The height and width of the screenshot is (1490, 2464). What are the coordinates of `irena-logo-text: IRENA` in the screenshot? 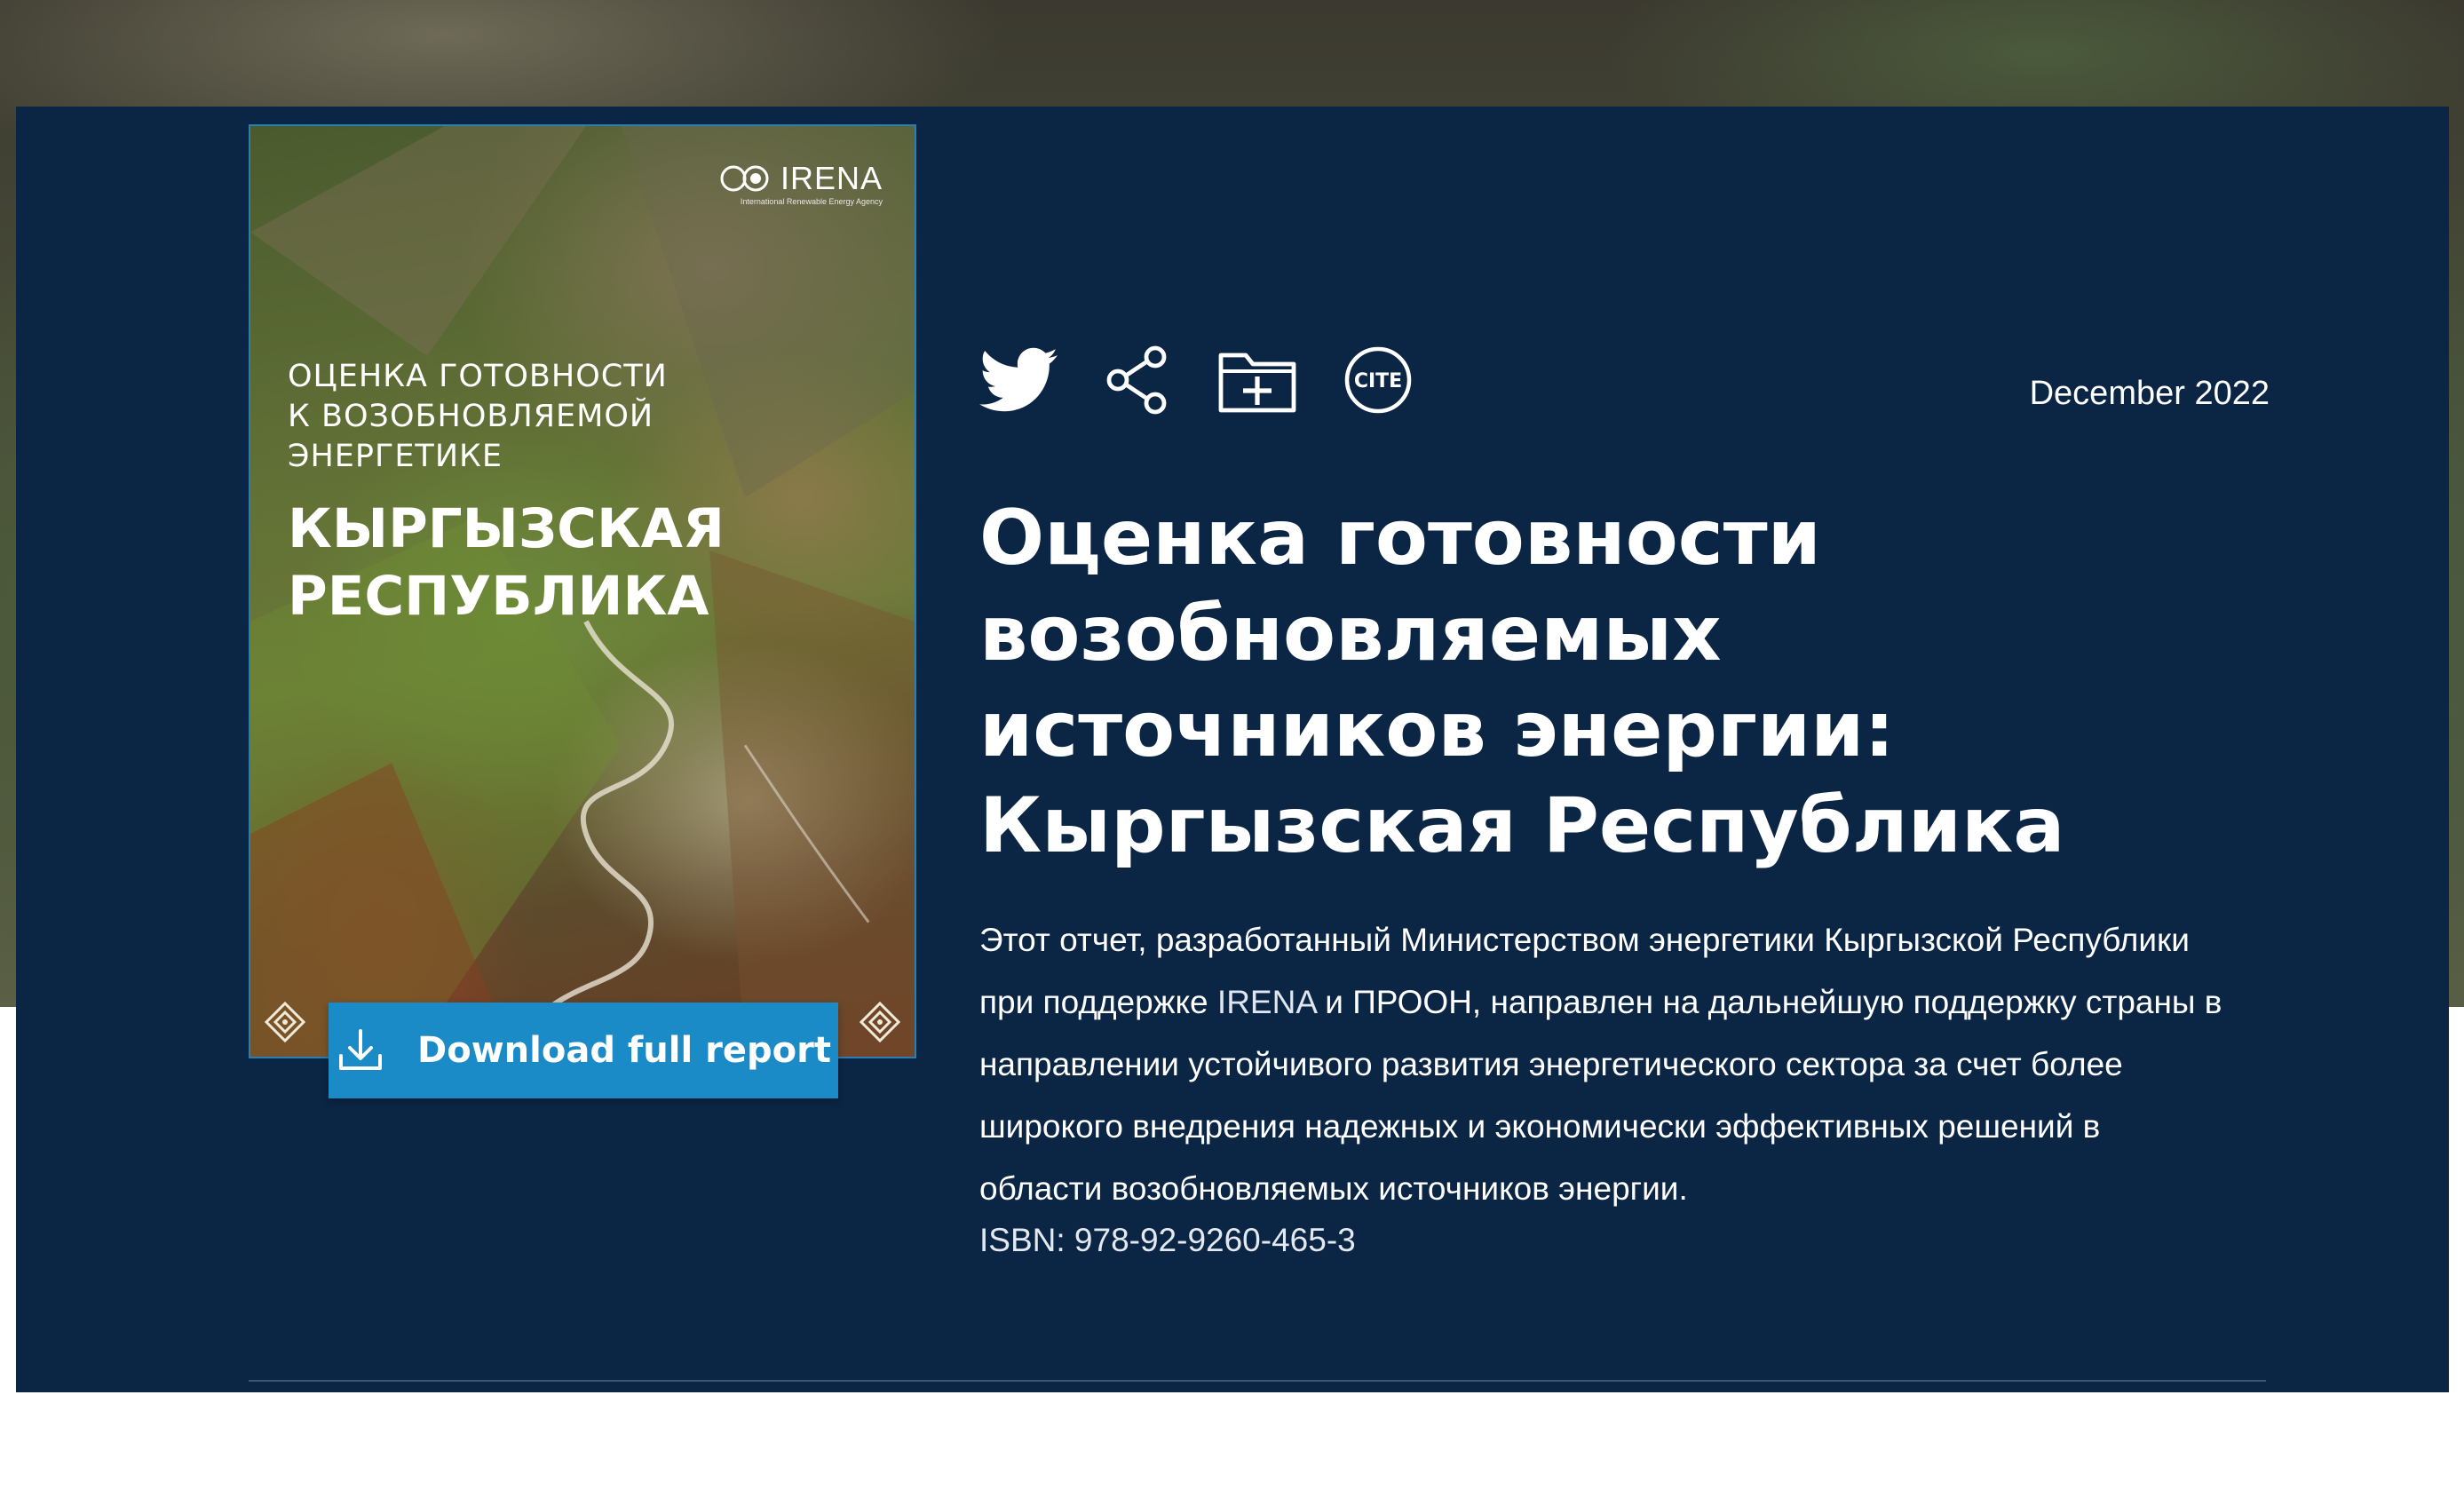 It's located at (832, 178).